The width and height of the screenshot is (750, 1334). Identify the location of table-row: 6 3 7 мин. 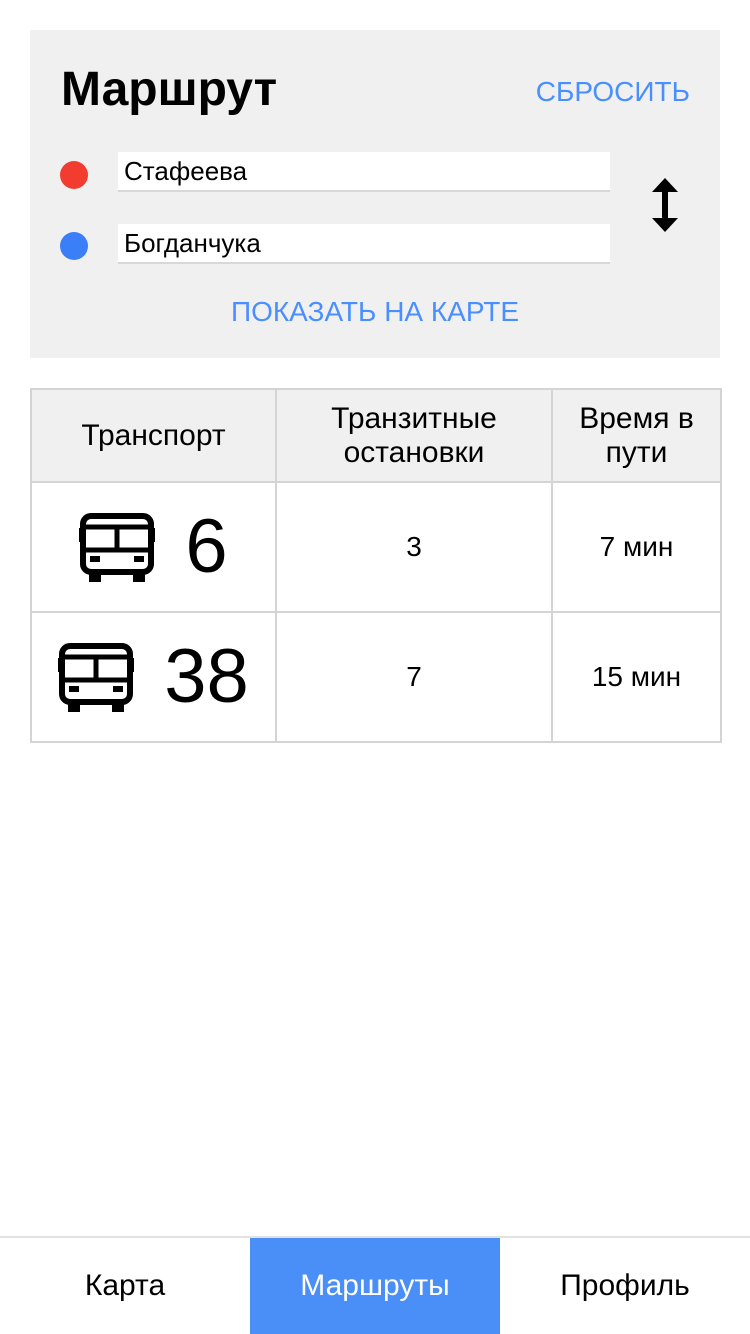
(376, 547).